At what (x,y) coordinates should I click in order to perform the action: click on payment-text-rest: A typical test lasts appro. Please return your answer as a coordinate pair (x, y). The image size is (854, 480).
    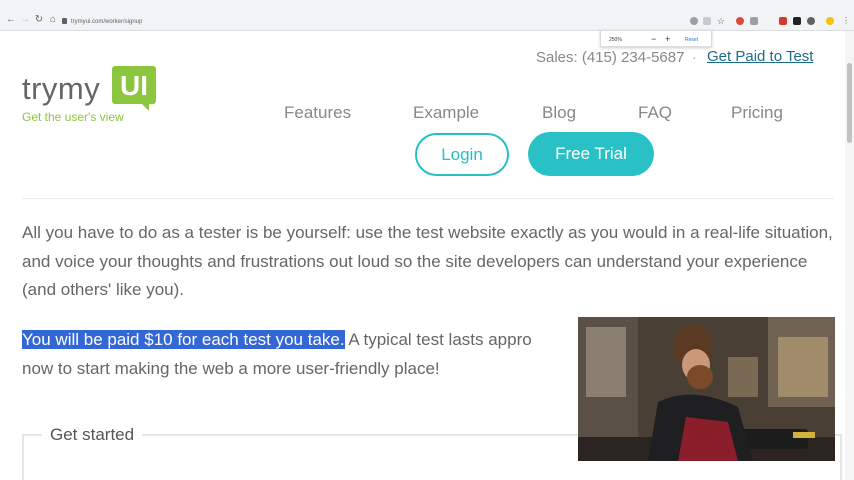
    Looking at the image, I should click on (438, 339).